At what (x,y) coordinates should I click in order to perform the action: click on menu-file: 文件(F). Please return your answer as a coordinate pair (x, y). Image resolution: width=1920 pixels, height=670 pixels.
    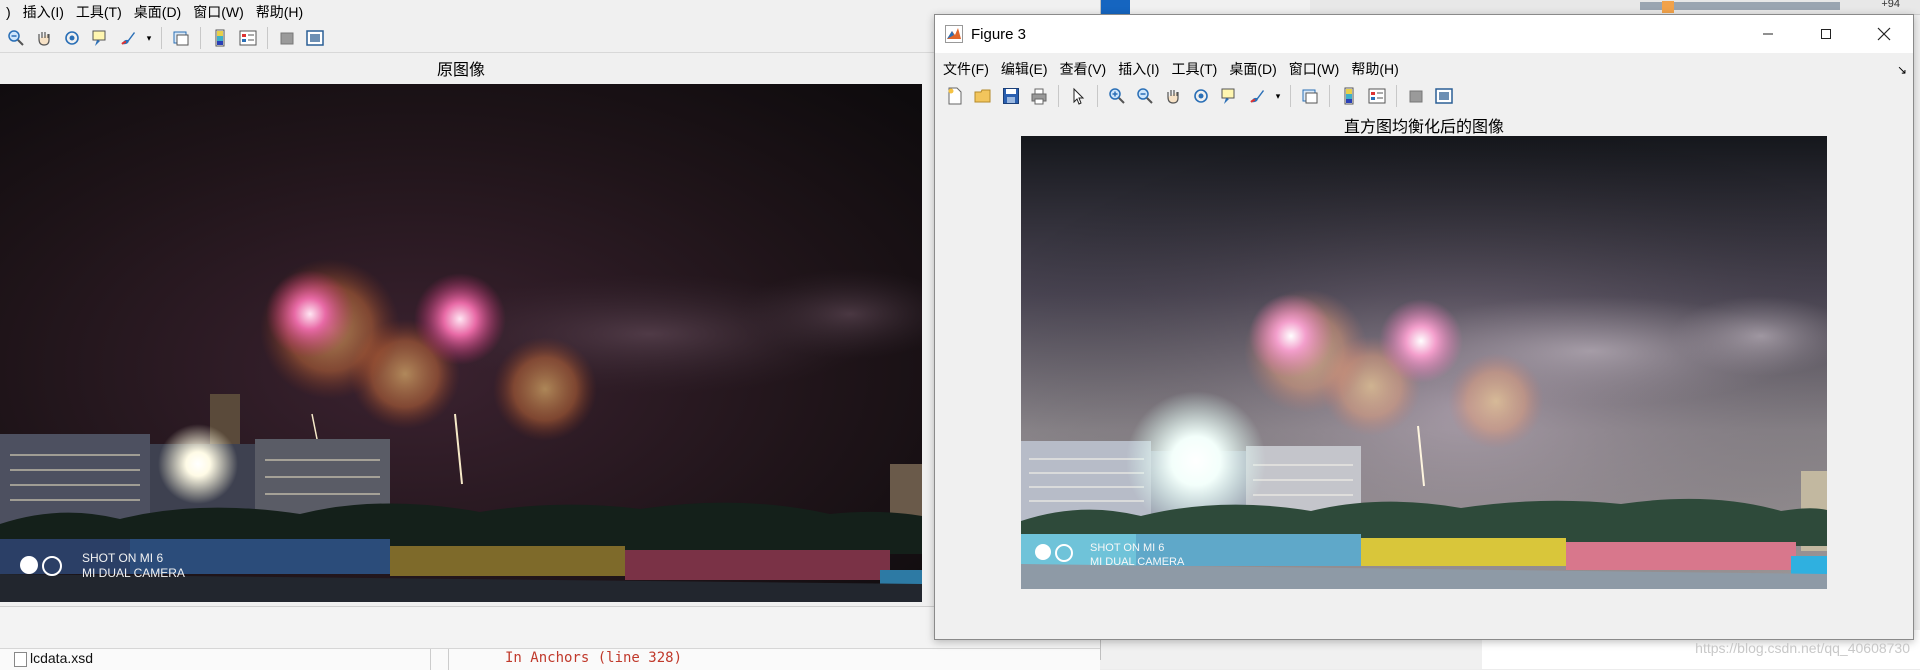
    Looking at the image, I should click on (966, 69).